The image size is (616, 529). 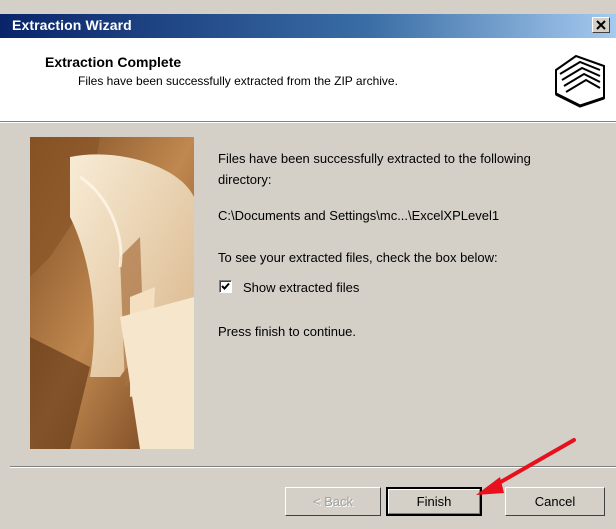 What do you see at coordinates (287, 331) in the screenshot?
I see `finish-instruction: Press finish to continue.` at bounding box center [287, 331].